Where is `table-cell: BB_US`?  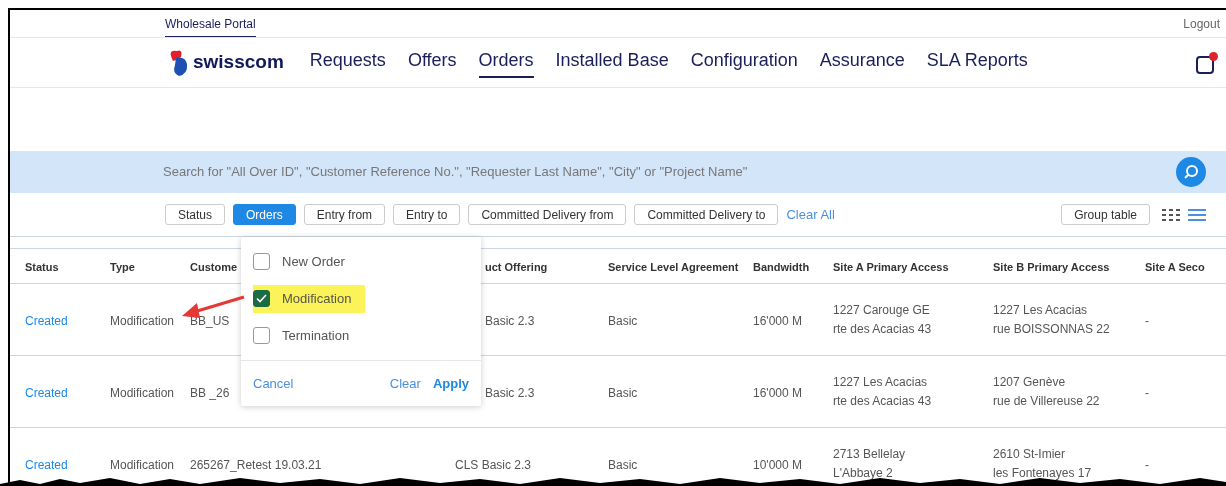 table-cell: BB_US is located at coordinates (210, 320).